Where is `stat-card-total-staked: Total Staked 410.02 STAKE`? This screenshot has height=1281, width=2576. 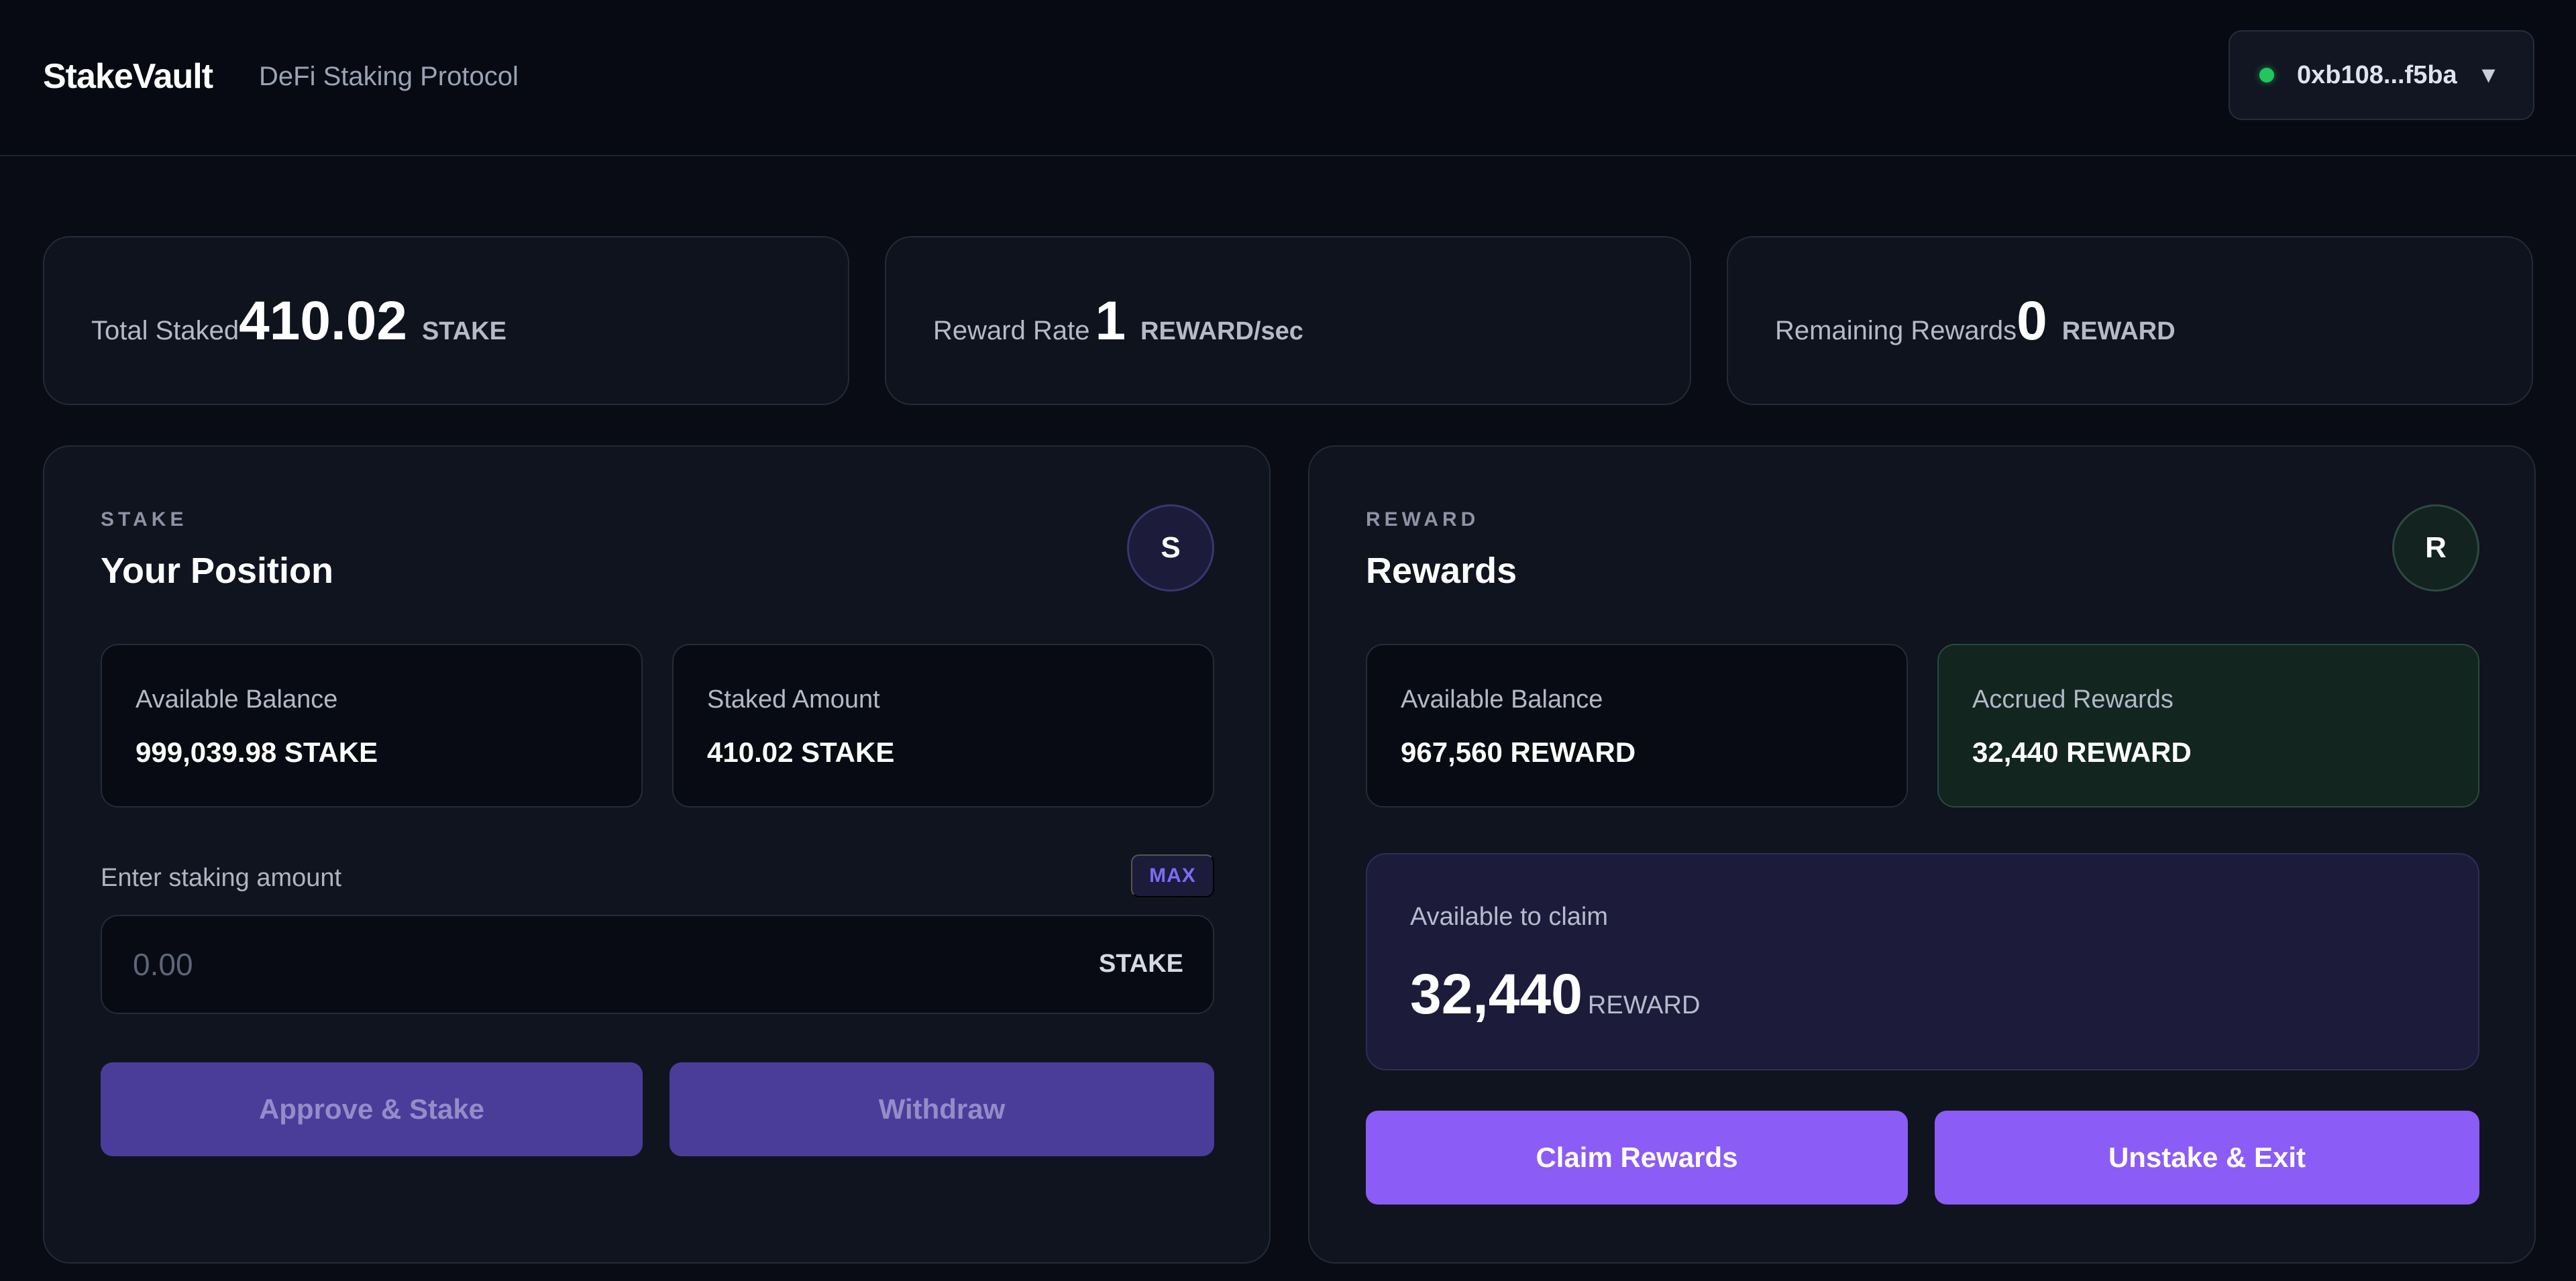 stat-card-total-staked: Total Staked 410.02 STAKE is located at coordinates (446, 320).